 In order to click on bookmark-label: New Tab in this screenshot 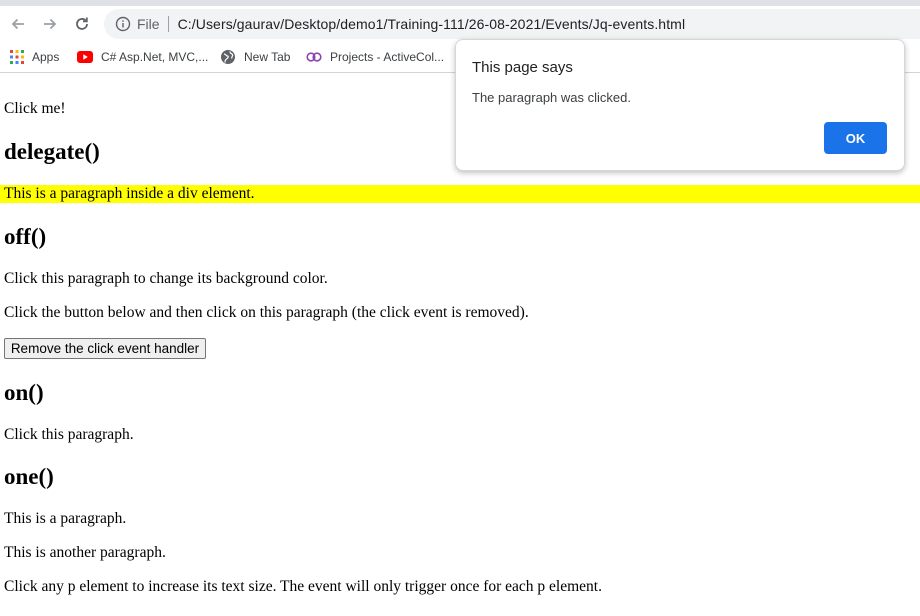, I will do `click(267, 57)`.